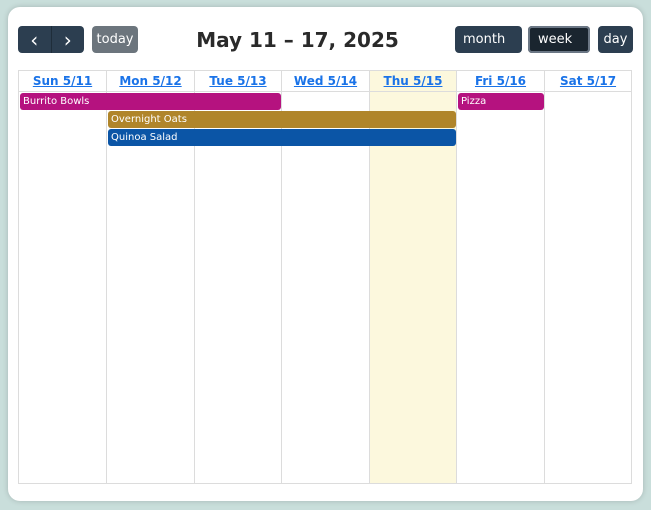  I want to click on calendar-event: Overnight Oats, so click(282, 119).